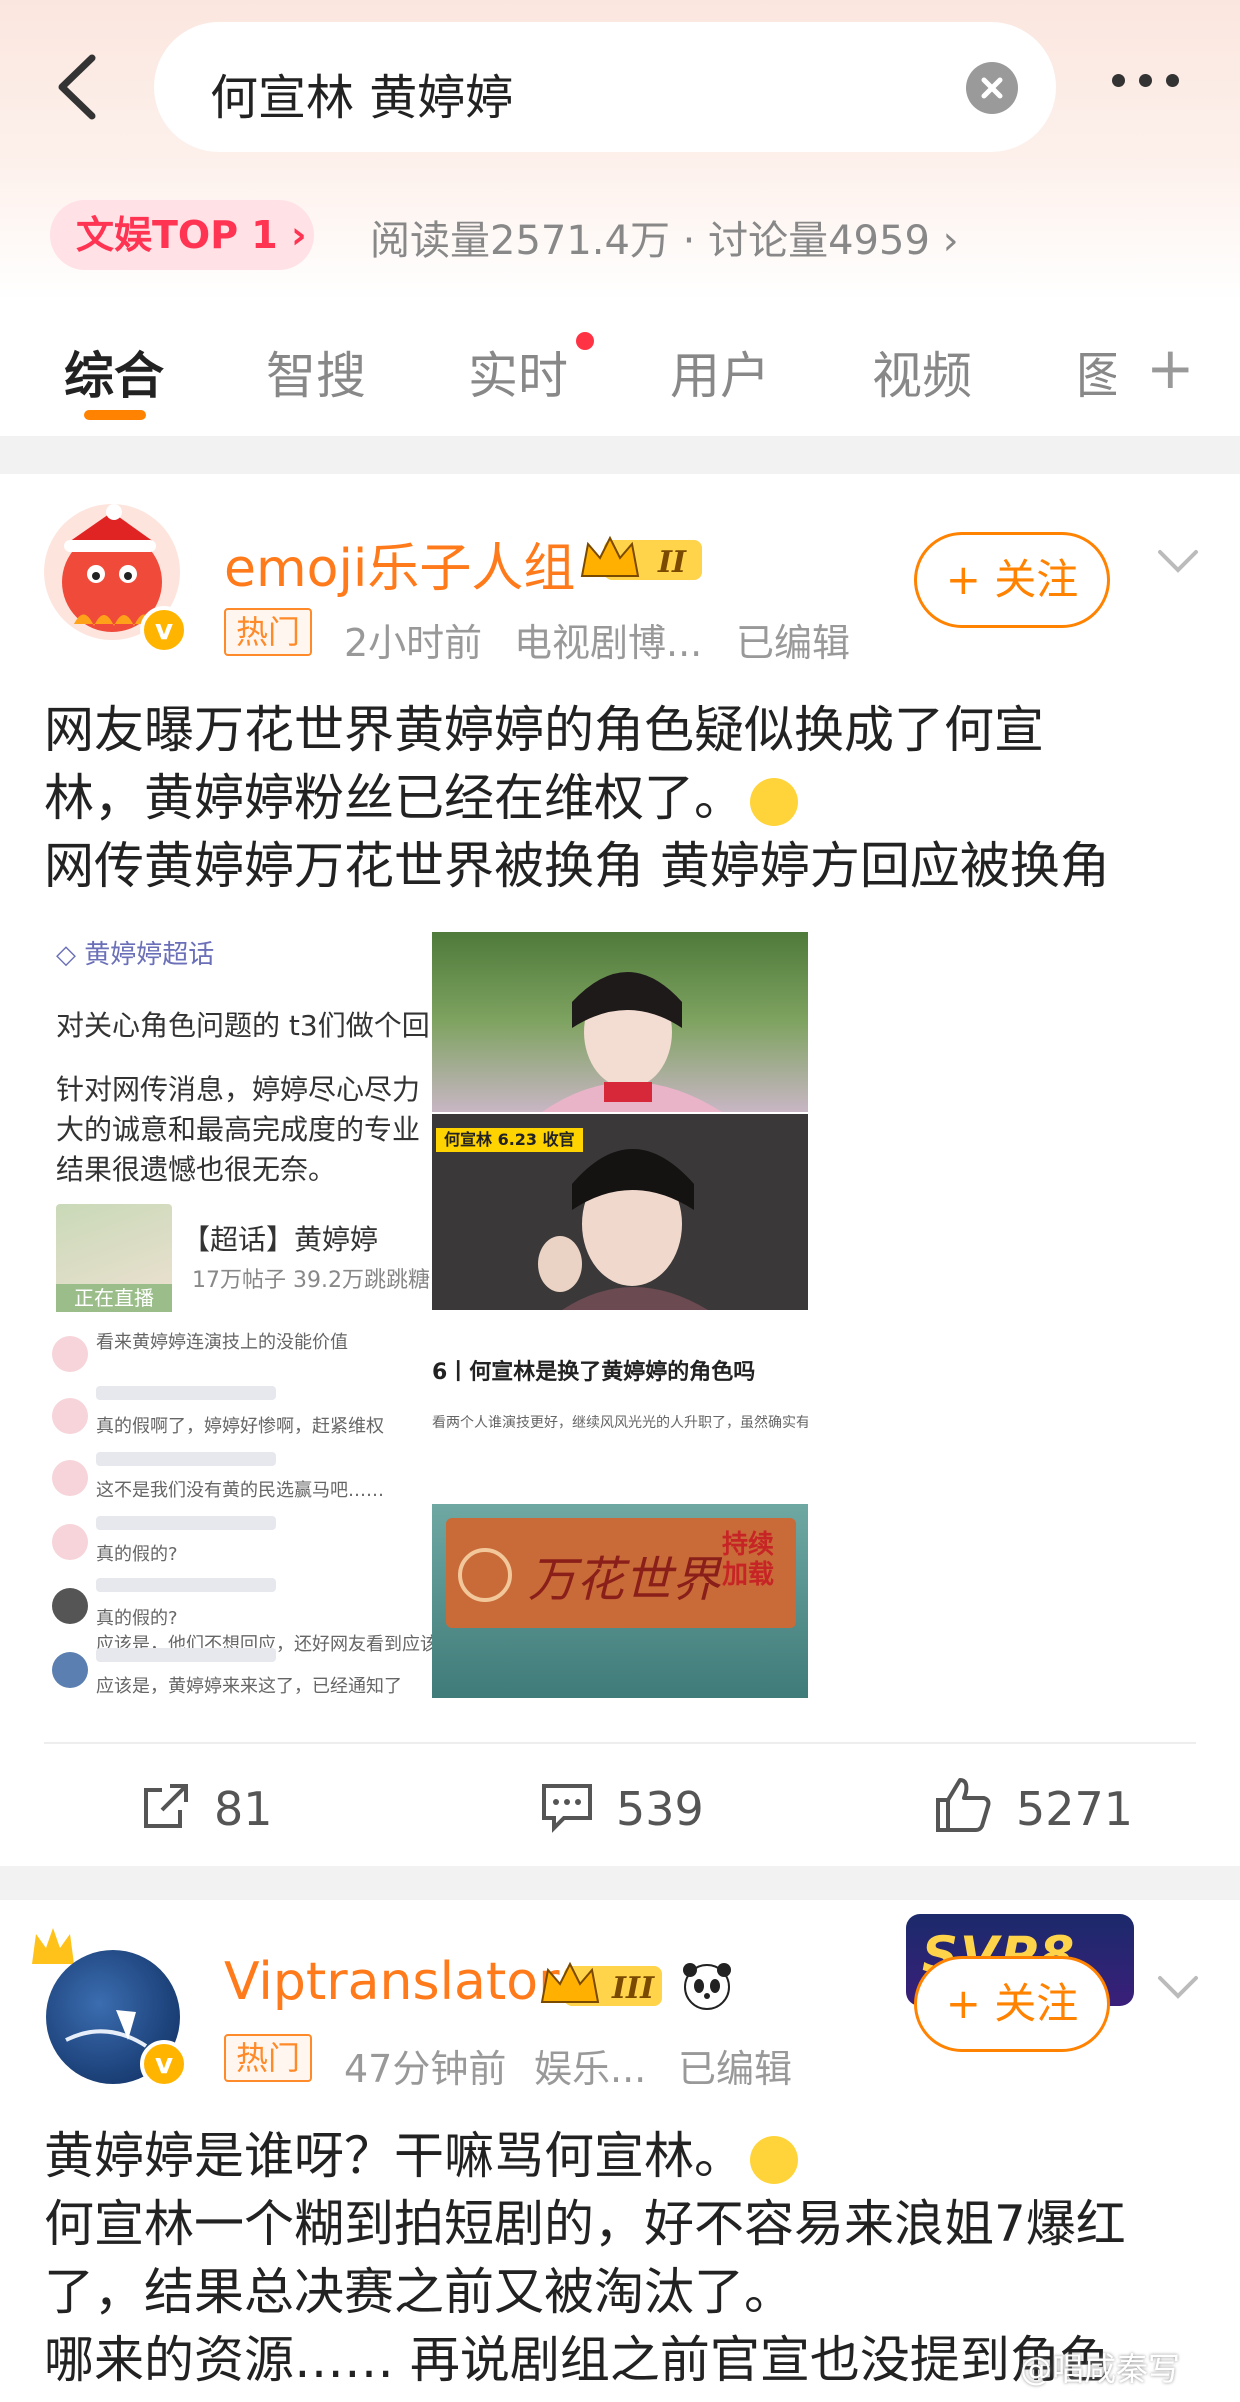 The height and width of the screenshot is (2402, 1240). Describe the element at coordinates (391, 1982) in the screenshot. I see `post-username: Viptranslator` at that location.